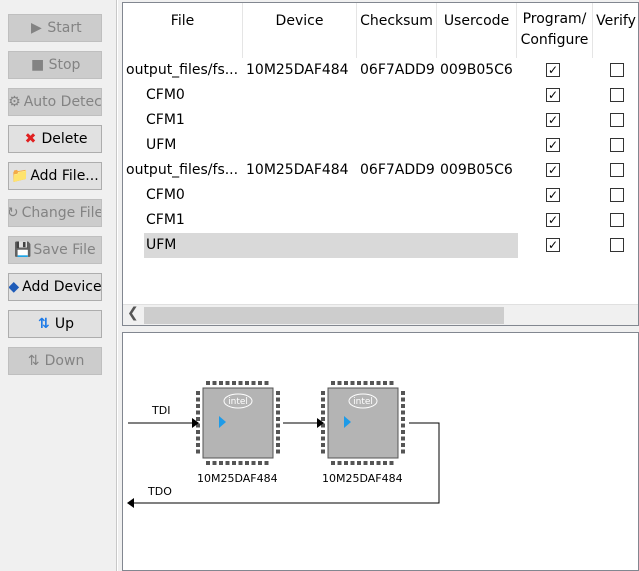 The width and height of the screenshot is (639, 571). What do you see at coordinates (396, 21) in the screenshot?
I see `header-label: Checksum` at bounding box center [396, 21].